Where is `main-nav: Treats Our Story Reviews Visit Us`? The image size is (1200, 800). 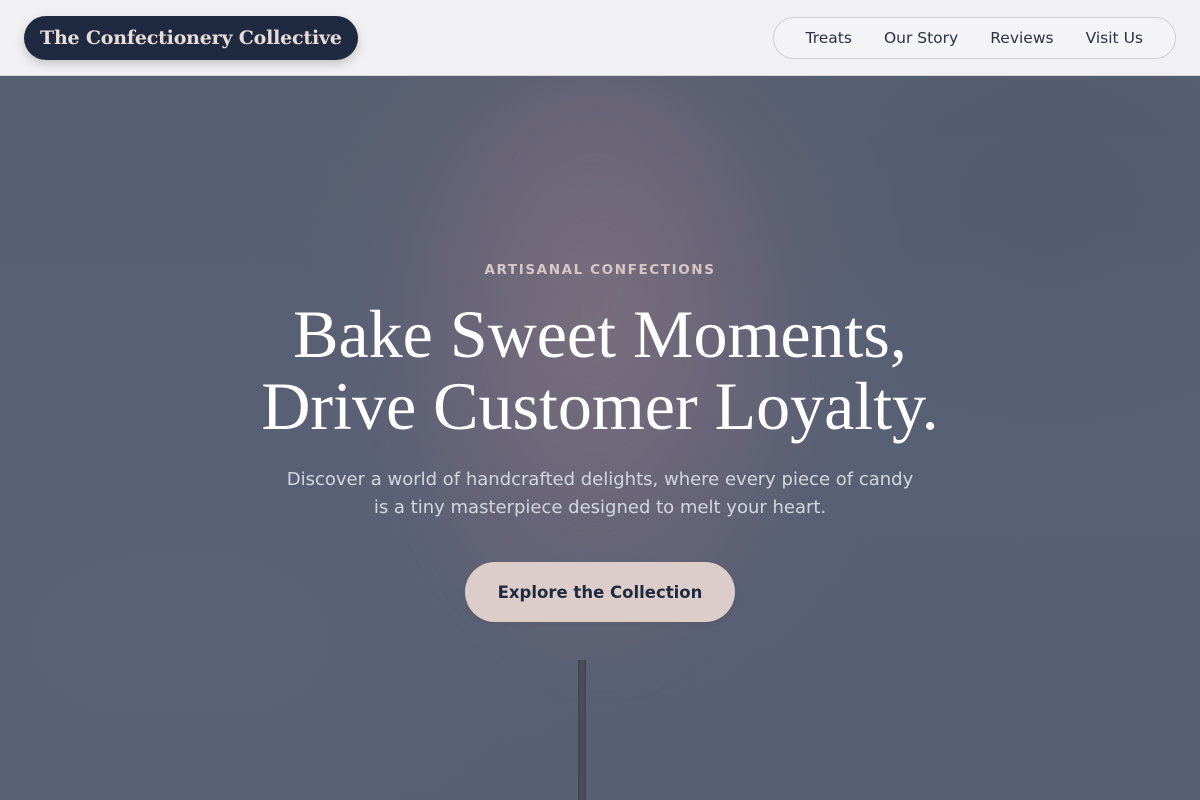
main-nav: Treats Our Story Reviews Visit Us is located at coordinates (974, 38).